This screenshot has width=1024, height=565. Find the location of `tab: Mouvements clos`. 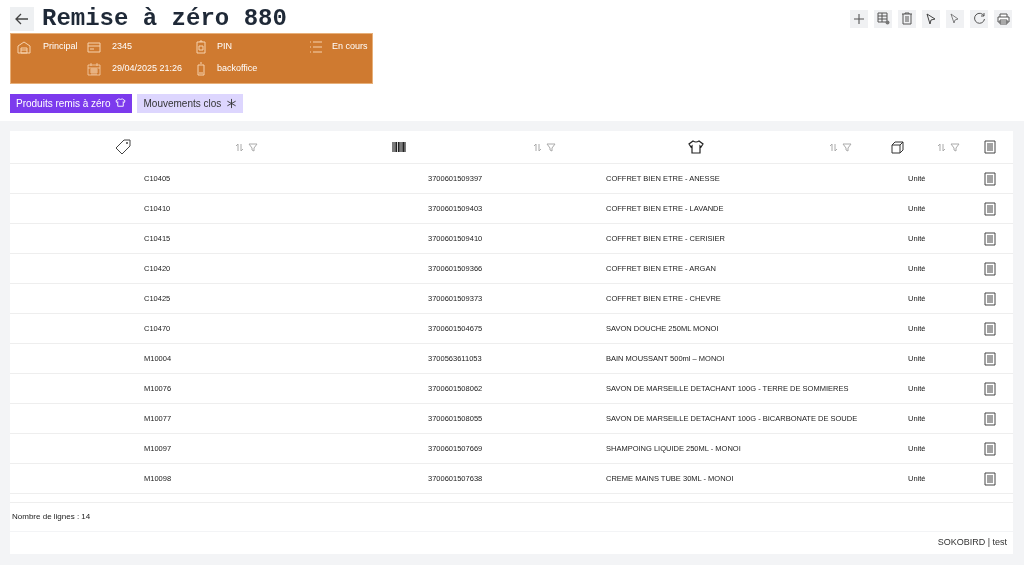

tab: Mouvements clos is located at coordinates (190, 103).